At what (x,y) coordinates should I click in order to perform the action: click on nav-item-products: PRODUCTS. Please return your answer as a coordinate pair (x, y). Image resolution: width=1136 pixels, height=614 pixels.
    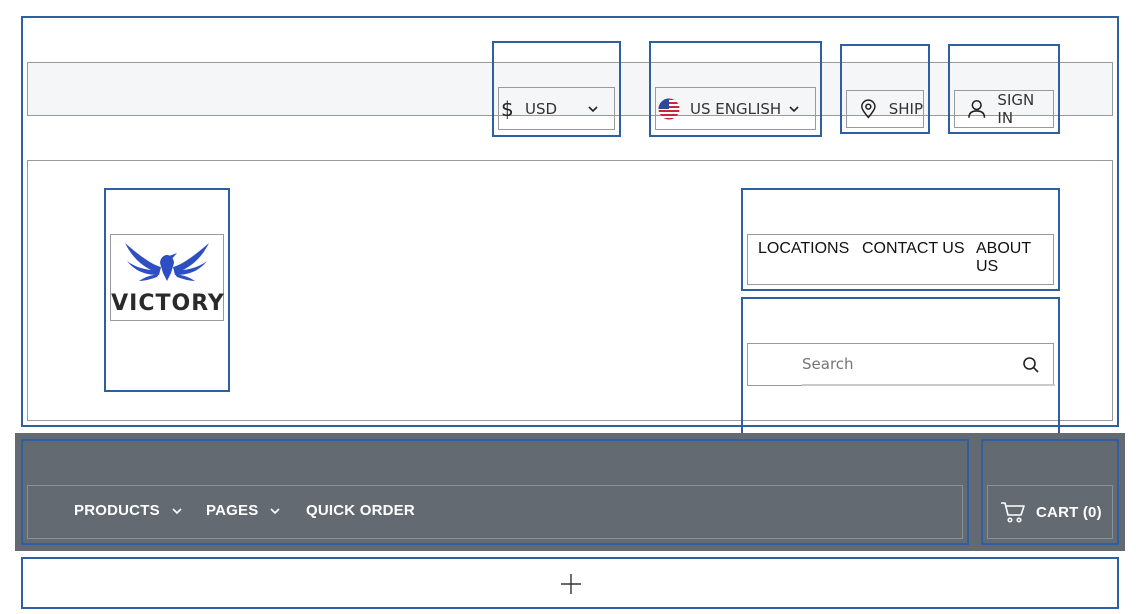
    Looking at the image, I should click on (129, 510).